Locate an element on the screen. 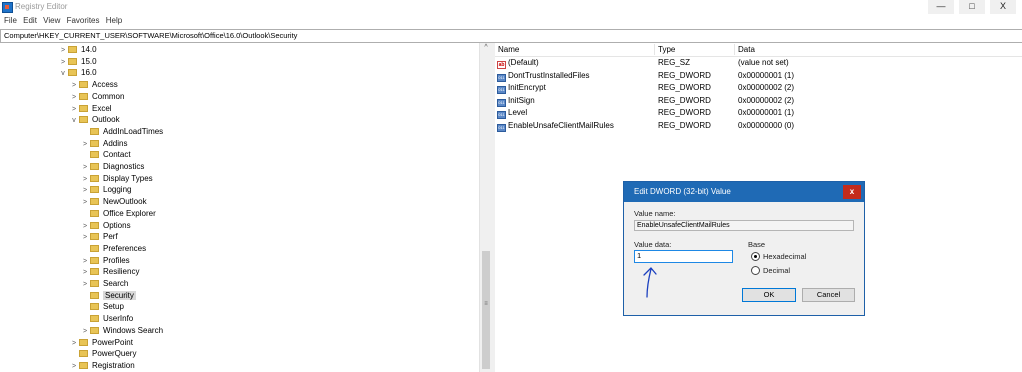  tree-item-profiles: > Profiles is located at coordinates (105, 260).